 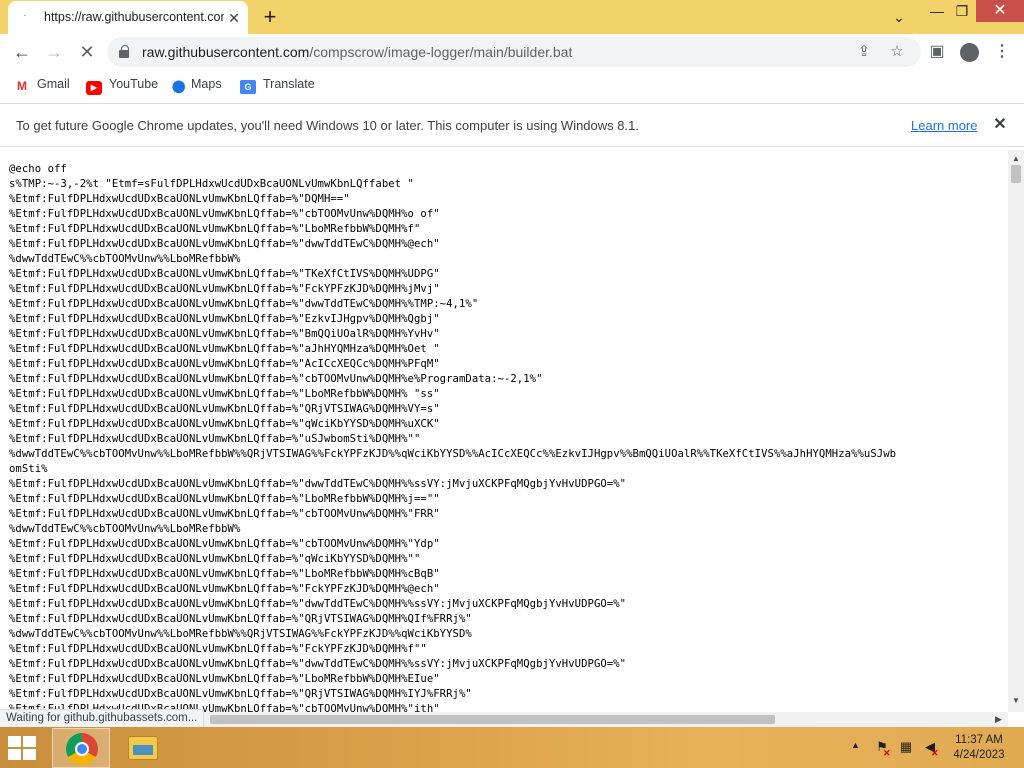 What do you see at coordinates (38, 169) in the screenshot?
I see `code-line: @echo off` at bounding box center [38, 169].